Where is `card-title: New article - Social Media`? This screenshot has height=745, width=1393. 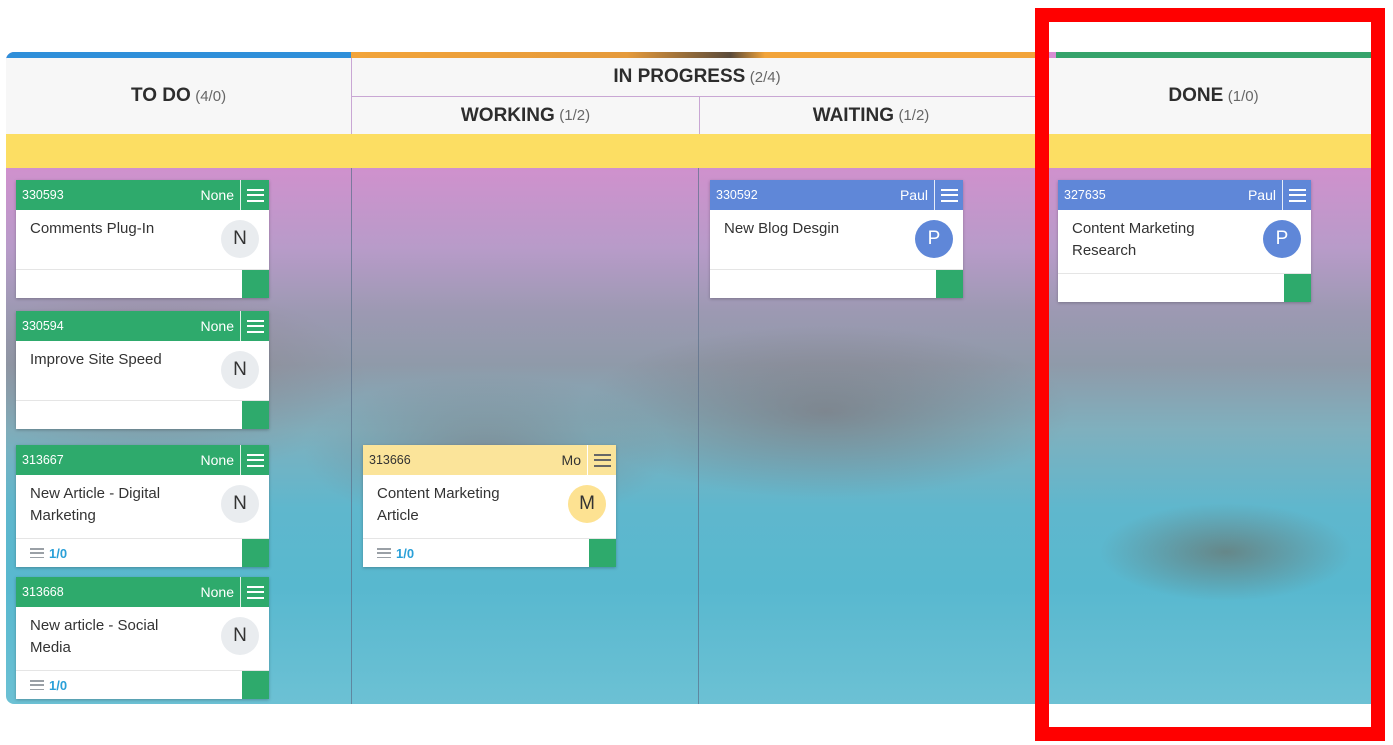
card-title: New article - Social Media is located at coordinates (94, 636).